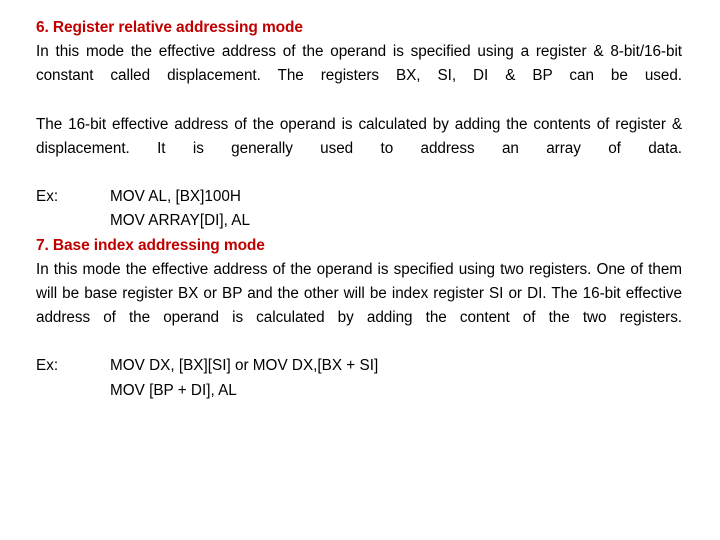 The height and width of the screenshot is (540, 720). Describe the element at coordinates (47, 197) in the screenshot. I see `example-label-6: Ex:` at that location.